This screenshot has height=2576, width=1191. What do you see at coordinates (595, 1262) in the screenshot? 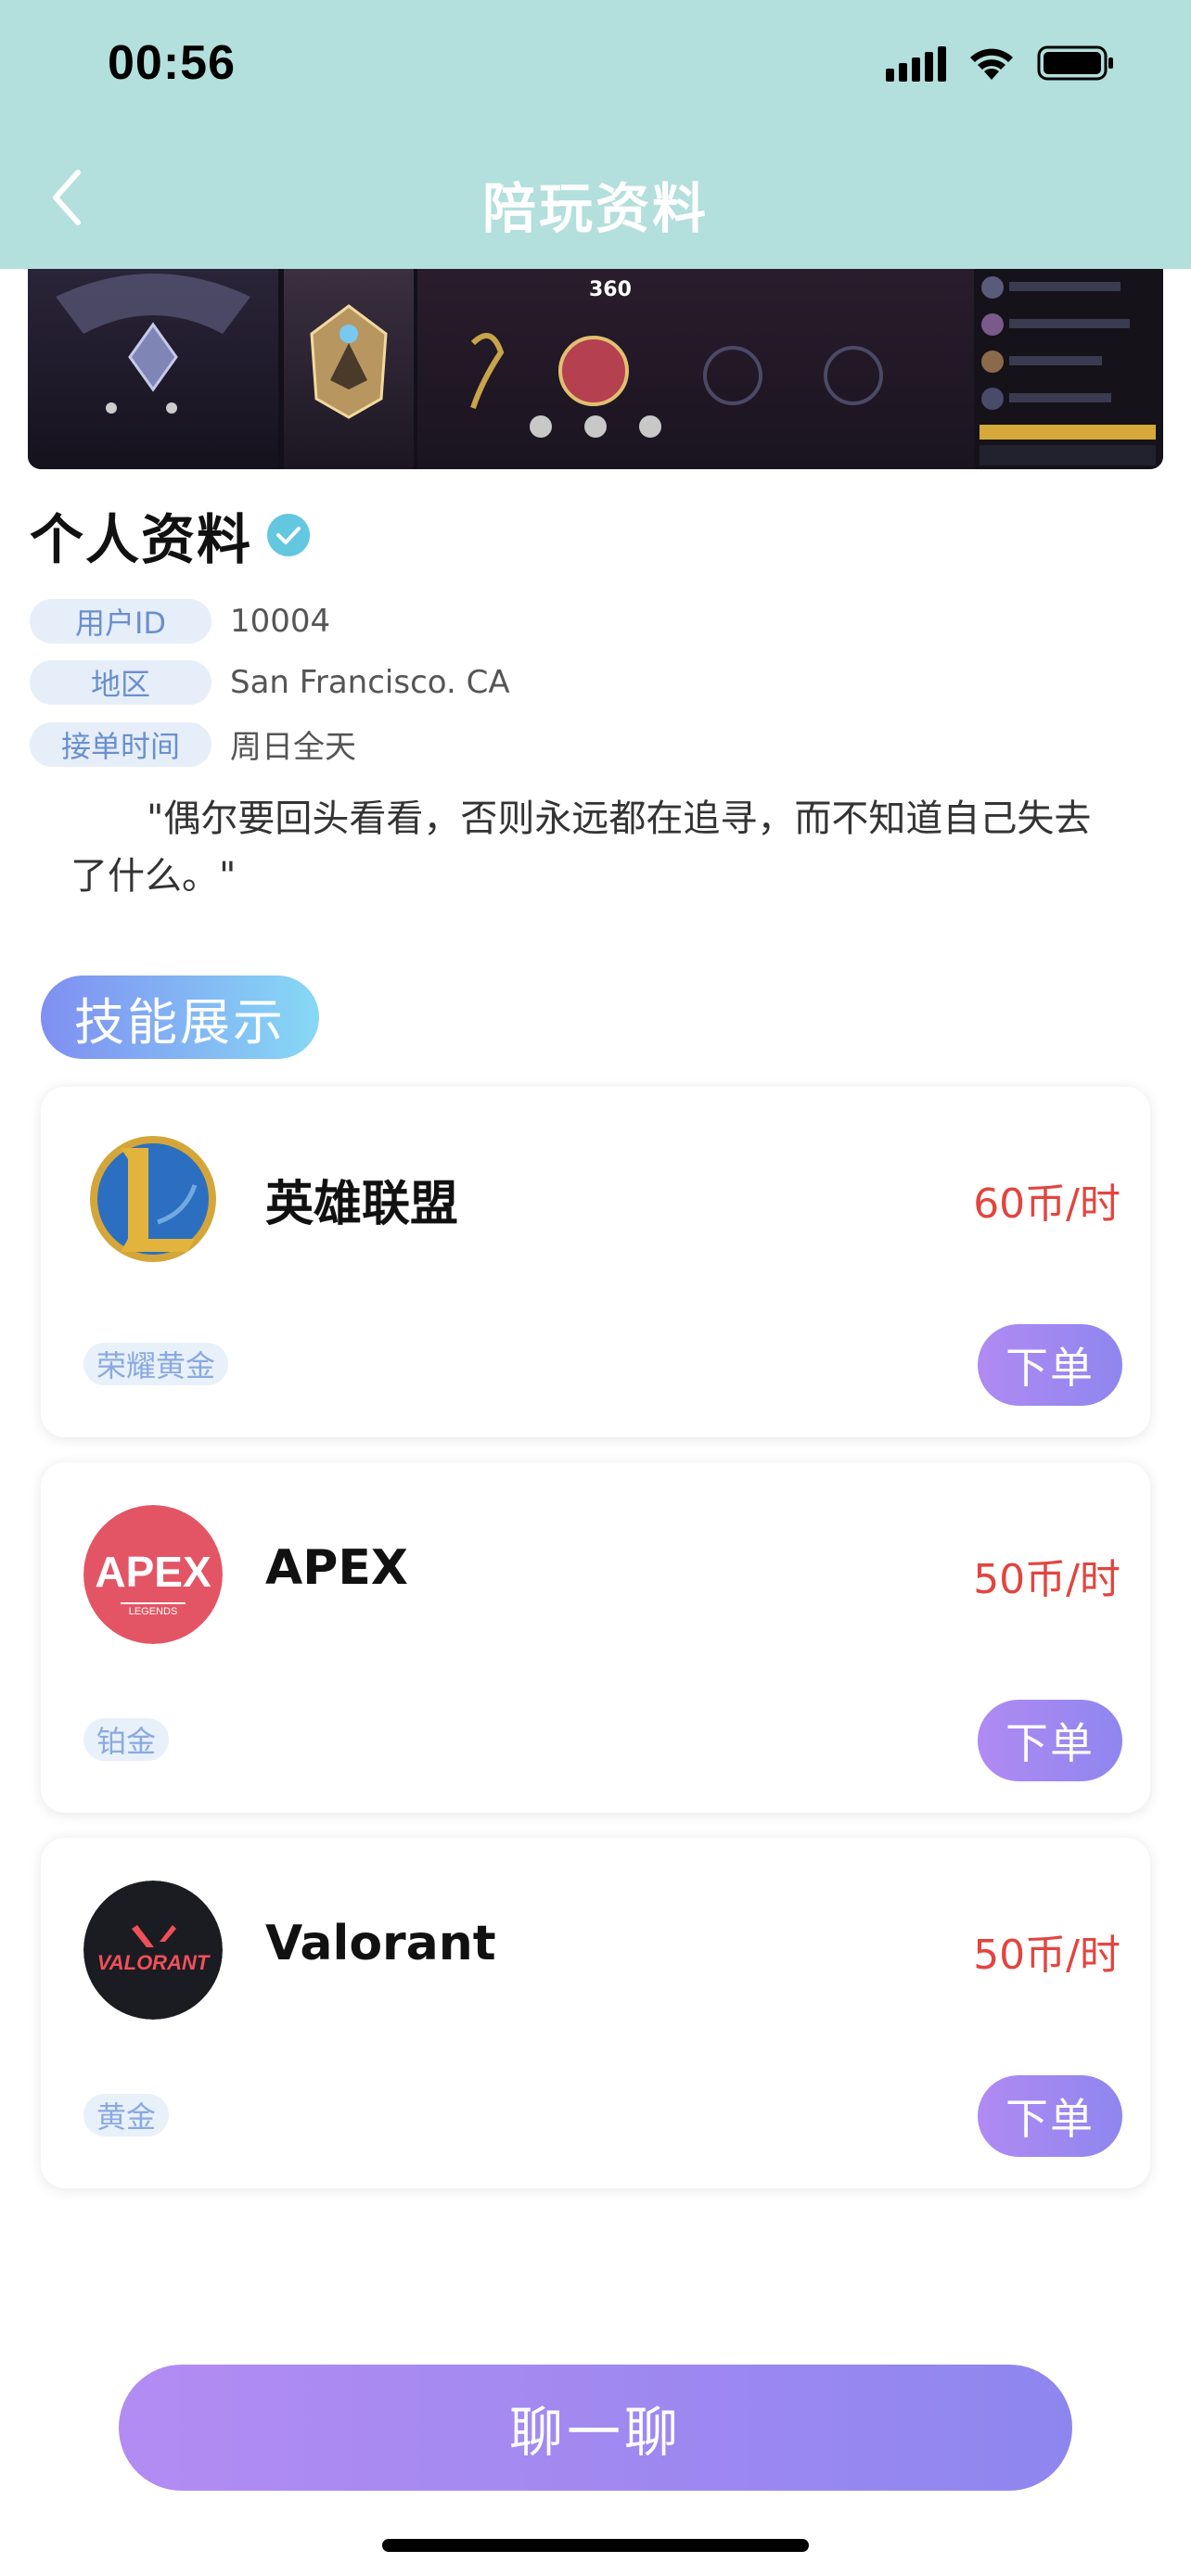
I see `skill-card-league-of-legends: 英雄联盟 60币/时 荣耀黄金 下单` at bounding box center [595, 1262].